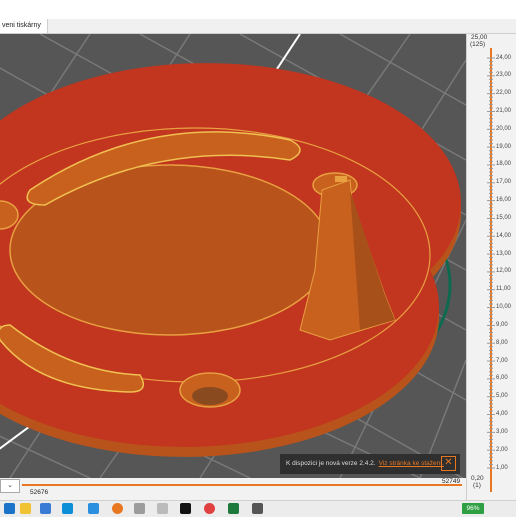  What do you see at coordinates (504, 271) in the screenshot?
I see `ruler-tick-label: 12,00` at bounding box center [504, 271].